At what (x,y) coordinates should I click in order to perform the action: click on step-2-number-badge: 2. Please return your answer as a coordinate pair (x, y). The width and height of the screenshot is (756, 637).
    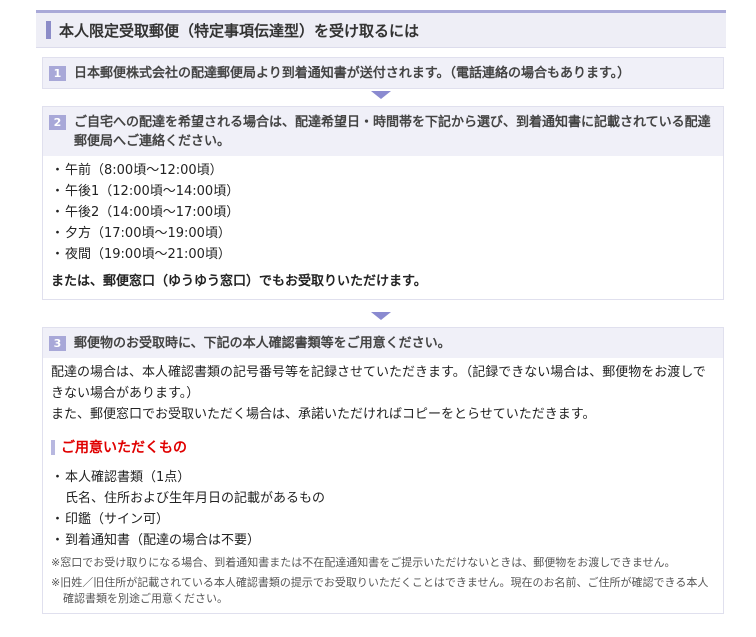
    Looking at the image, I should click on (57, 122).